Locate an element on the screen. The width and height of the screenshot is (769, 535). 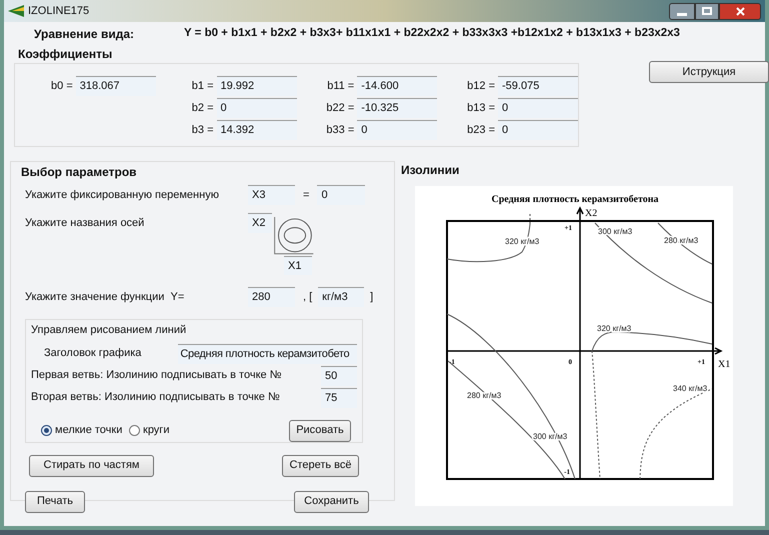
instruction-button: Иструкция is located at coordinates (709, 72).